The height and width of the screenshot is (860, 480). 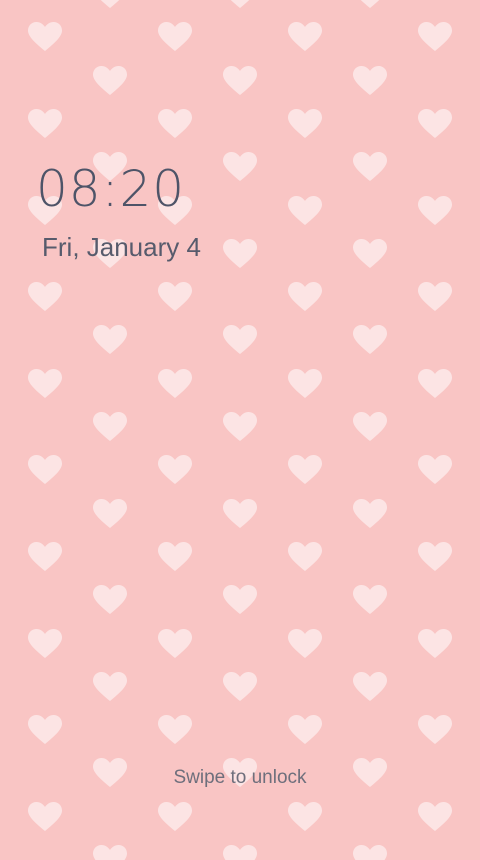 What do you see at coordinates (240, 777) in the screenshot?
I see `swipe-to-unlock-hint: Swipe to unlock` at bounding box center [240, 777].